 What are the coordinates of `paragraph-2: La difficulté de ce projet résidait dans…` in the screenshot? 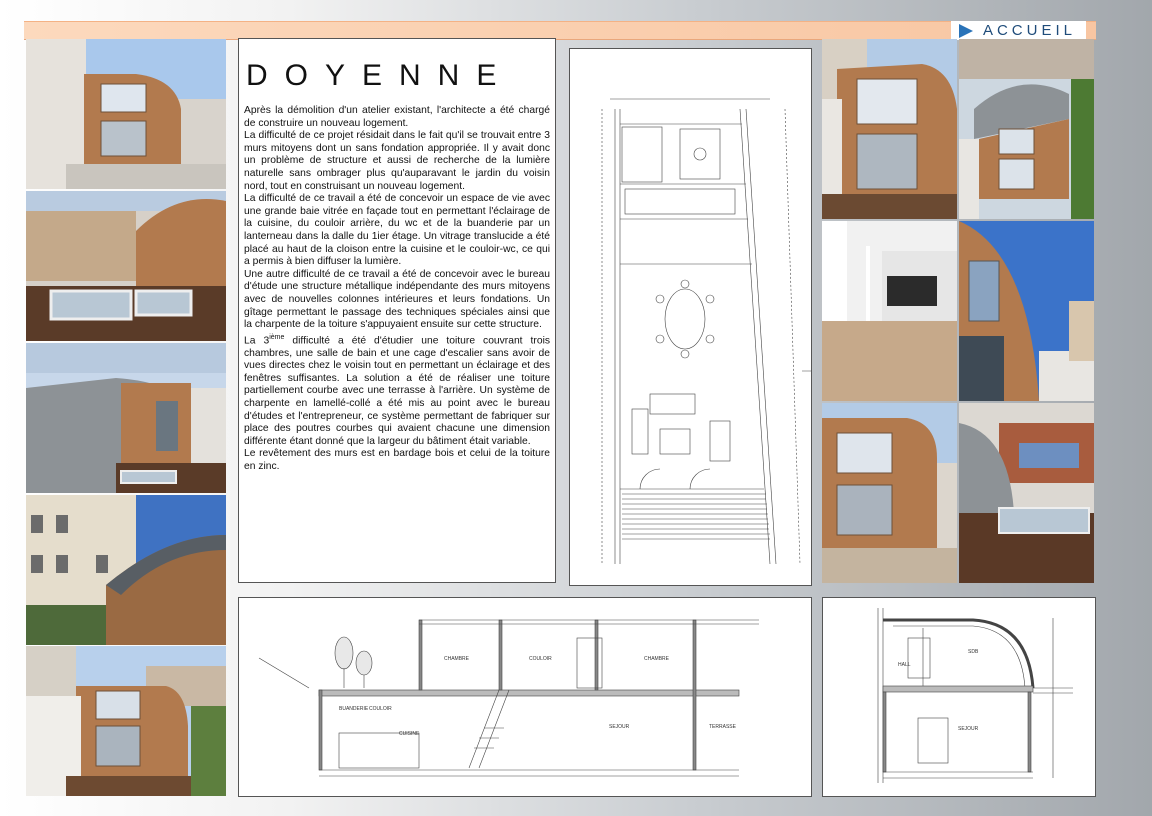 It's located at (397, 161).